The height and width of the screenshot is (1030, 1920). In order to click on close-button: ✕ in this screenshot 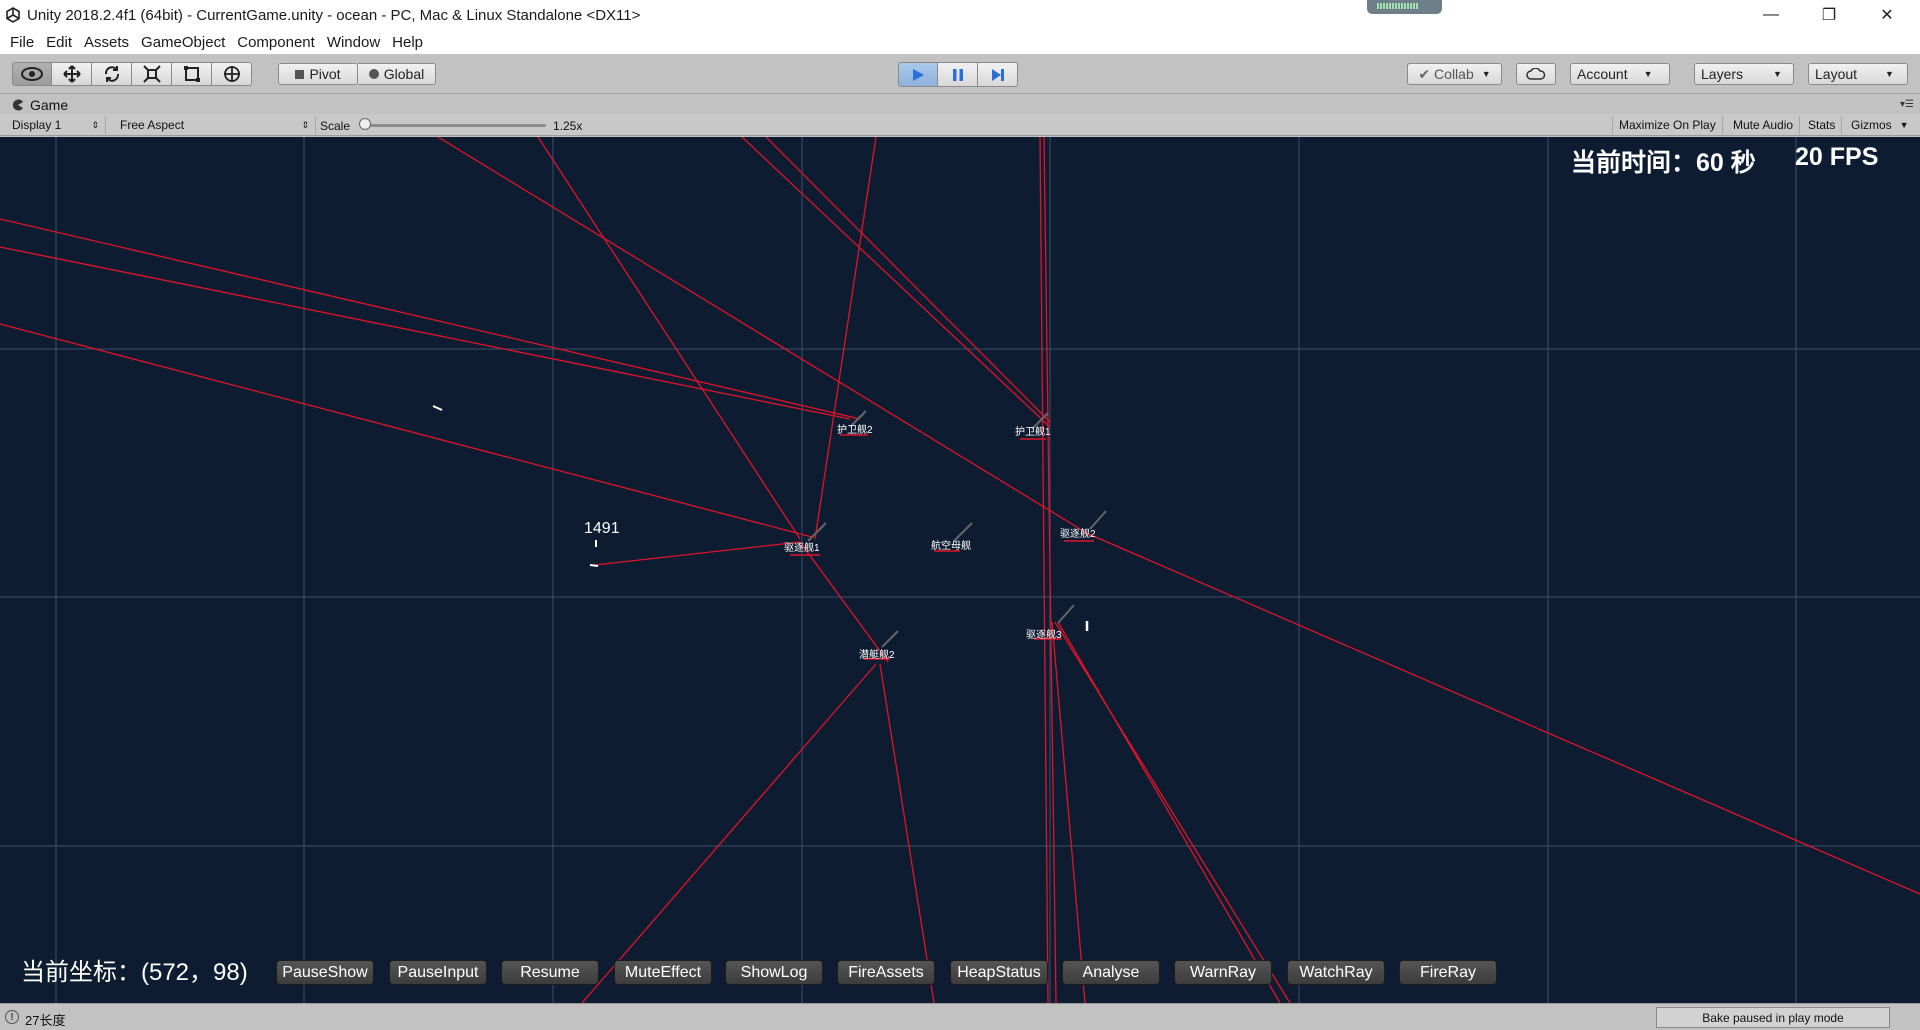, I will do `click(1887, 15)`.